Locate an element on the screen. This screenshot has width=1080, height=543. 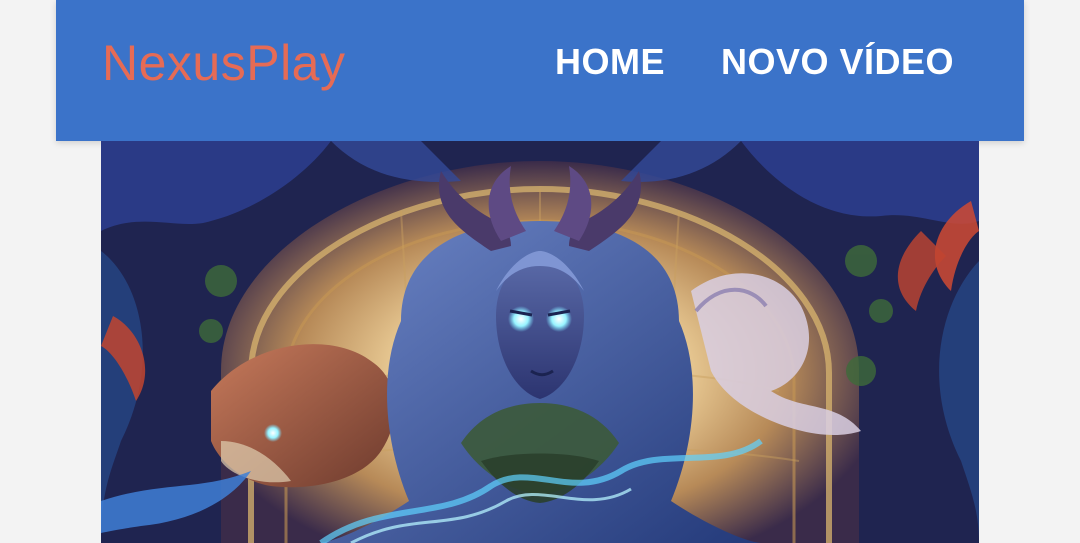
nav-new-video-link: NOVO VÍDEO is located at coordinates (837, 62).